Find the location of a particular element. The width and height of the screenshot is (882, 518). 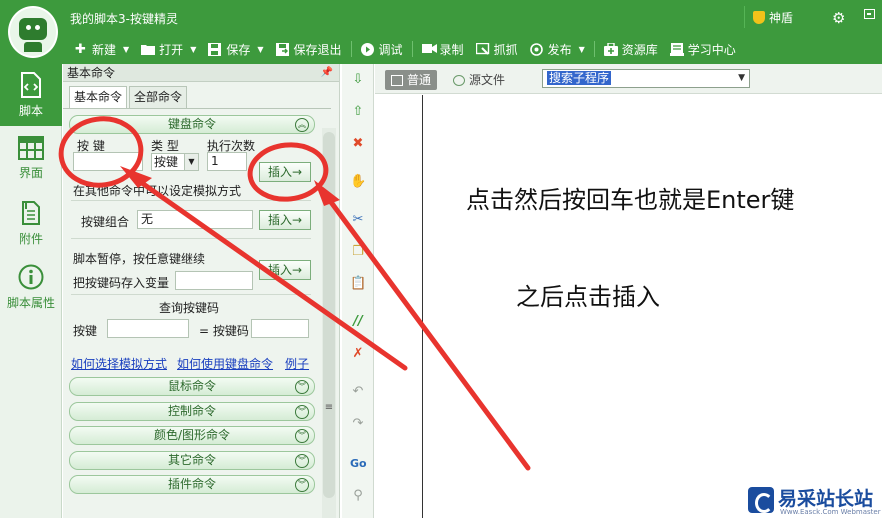

normal-view-icon is located at coordinates (397, 80).